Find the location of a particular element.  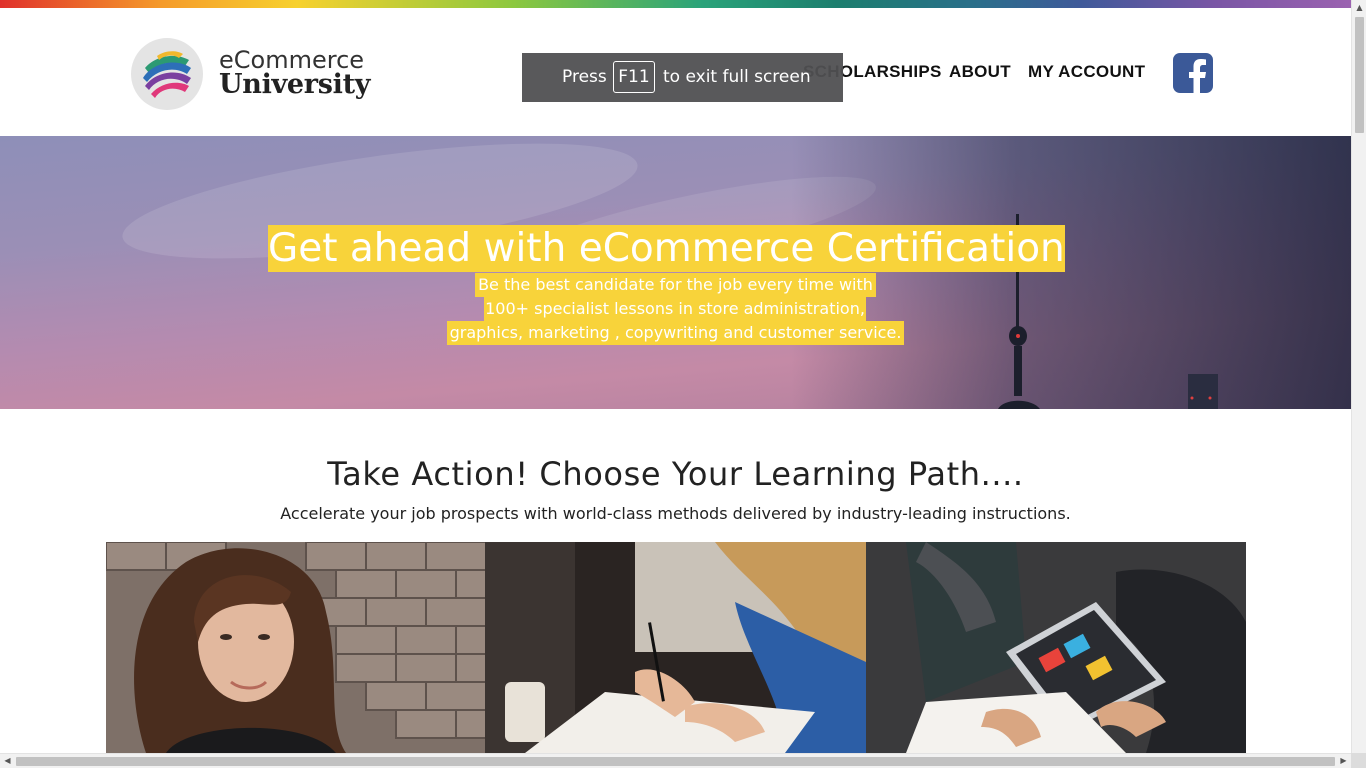

learning-card-portrait is located at coordinates (295, 647).